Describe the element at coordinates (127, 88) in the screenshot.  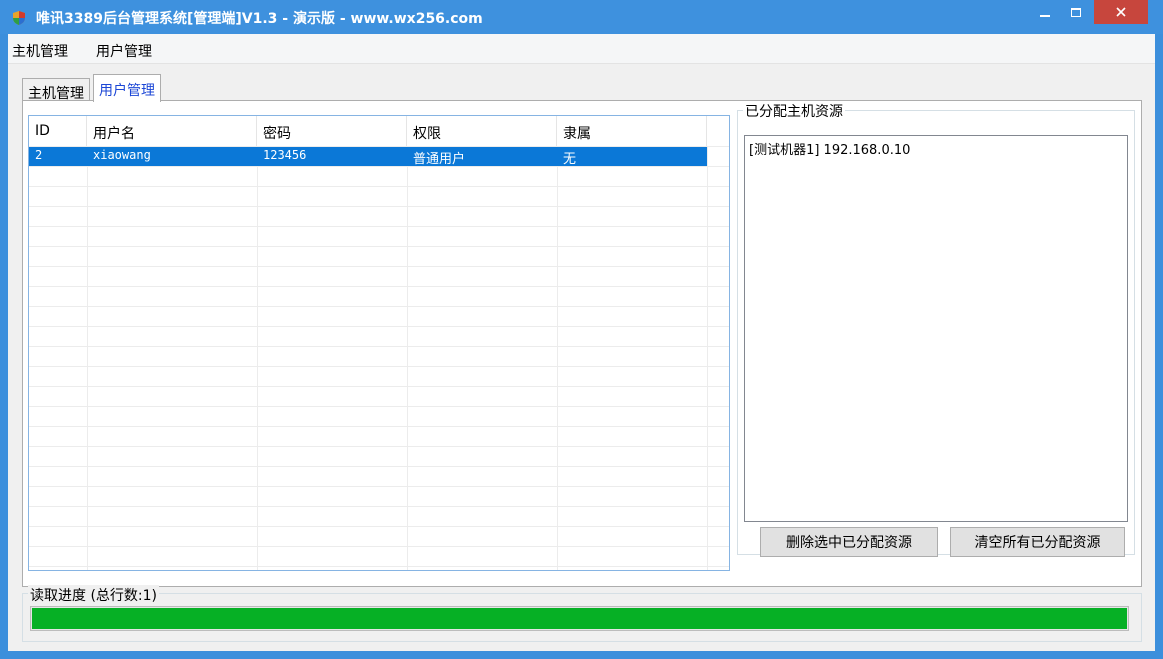
I see `tab-user-management: 用户管理` at that location.